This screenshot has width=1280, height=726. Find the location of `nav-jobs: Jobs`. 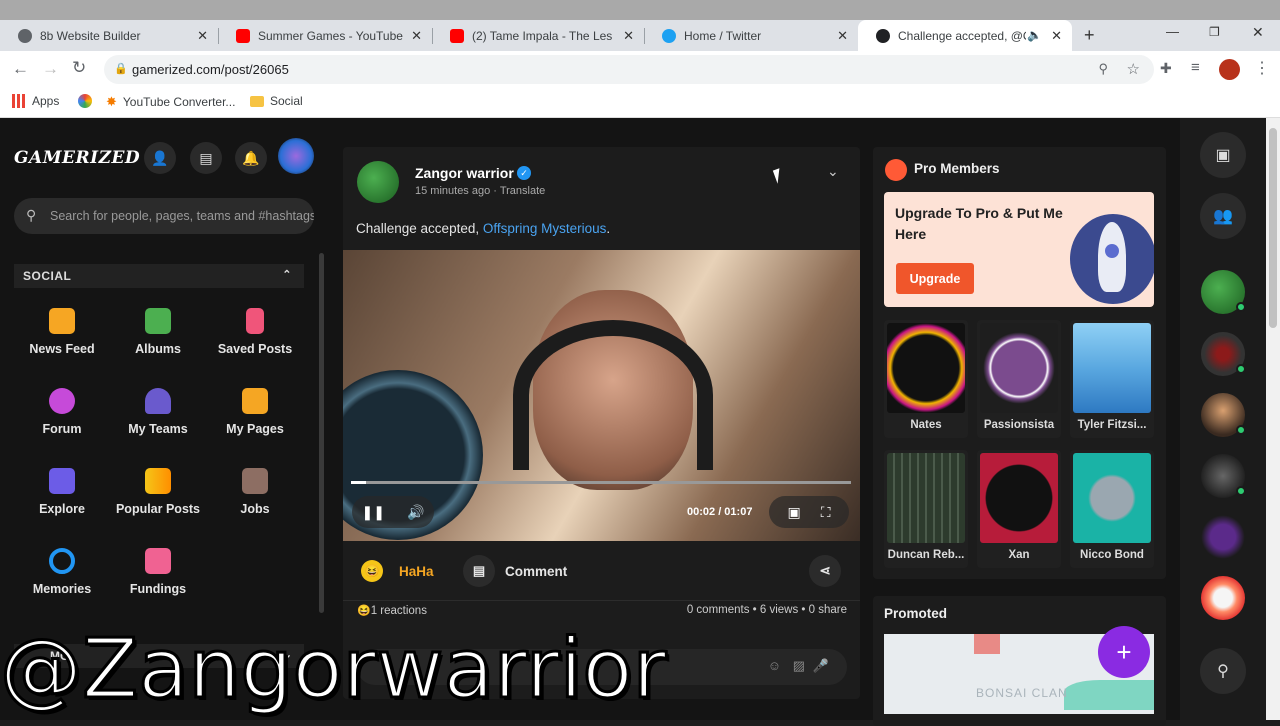

nav-jobs: Jobs is located at coordinates (255, 498).